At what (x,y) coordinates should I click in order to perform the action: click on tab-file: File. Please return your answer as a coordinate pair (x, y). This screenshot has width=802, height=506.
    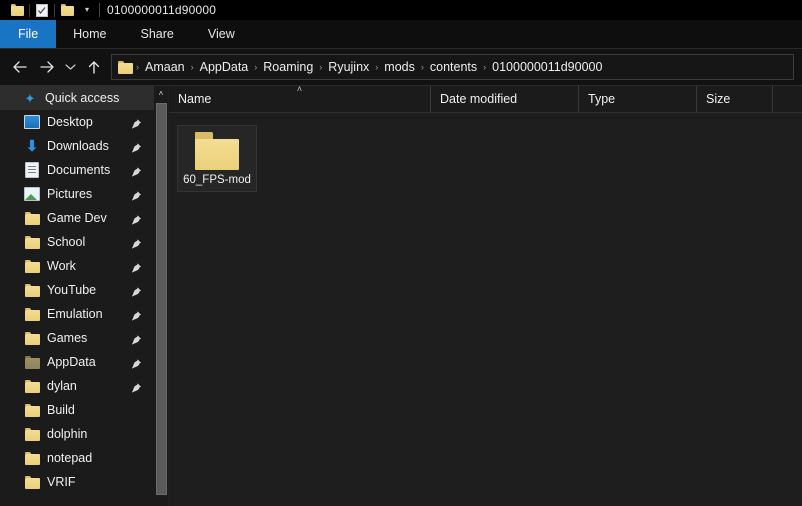
    Looking at the image, I should click on (28, 34).